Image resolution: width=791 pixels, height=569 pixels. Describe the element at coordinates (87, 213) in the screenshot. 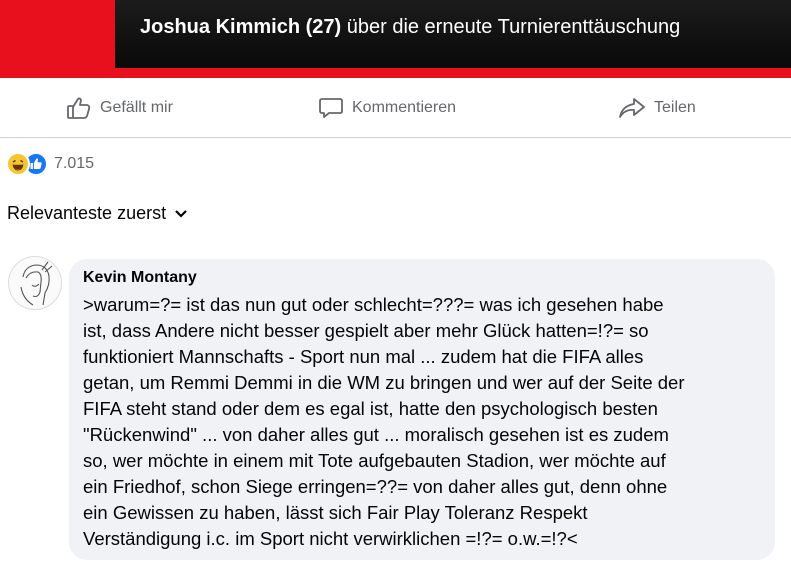

I see `comment-sort-label: Relevanteste zuerst` at that location.